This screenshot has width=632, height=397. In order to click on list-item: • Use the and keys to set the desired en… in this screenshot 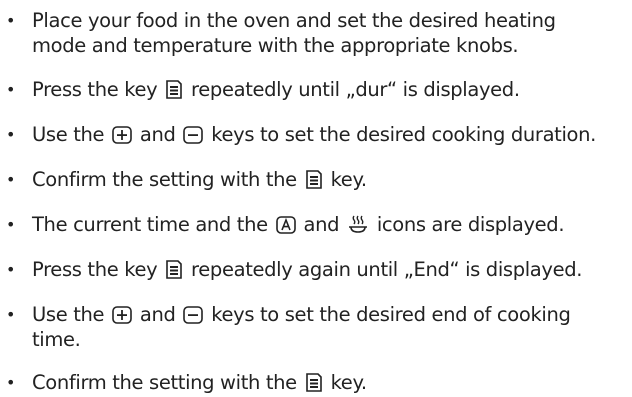, I will do `click(316, 327)`.